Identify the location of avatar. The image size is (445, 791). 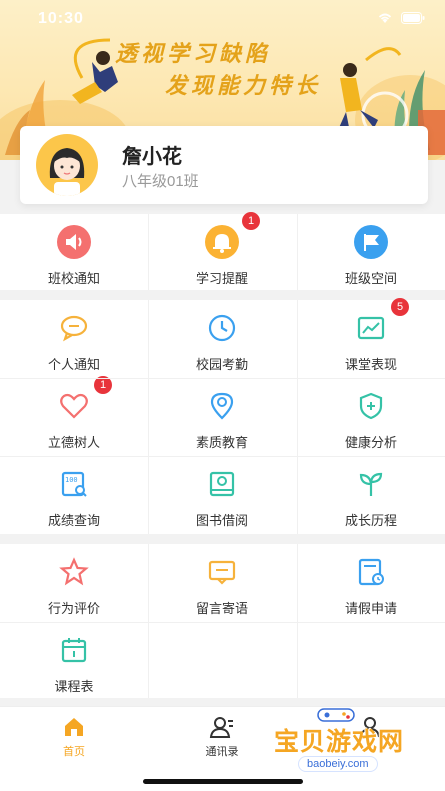
(67, 165).